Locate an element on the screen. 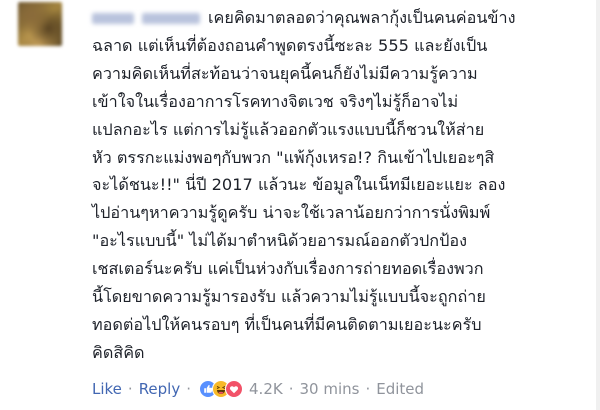 This screenshot has height=410, width=600. reaction-count: 4.2K is located at coordinates (266, 389).